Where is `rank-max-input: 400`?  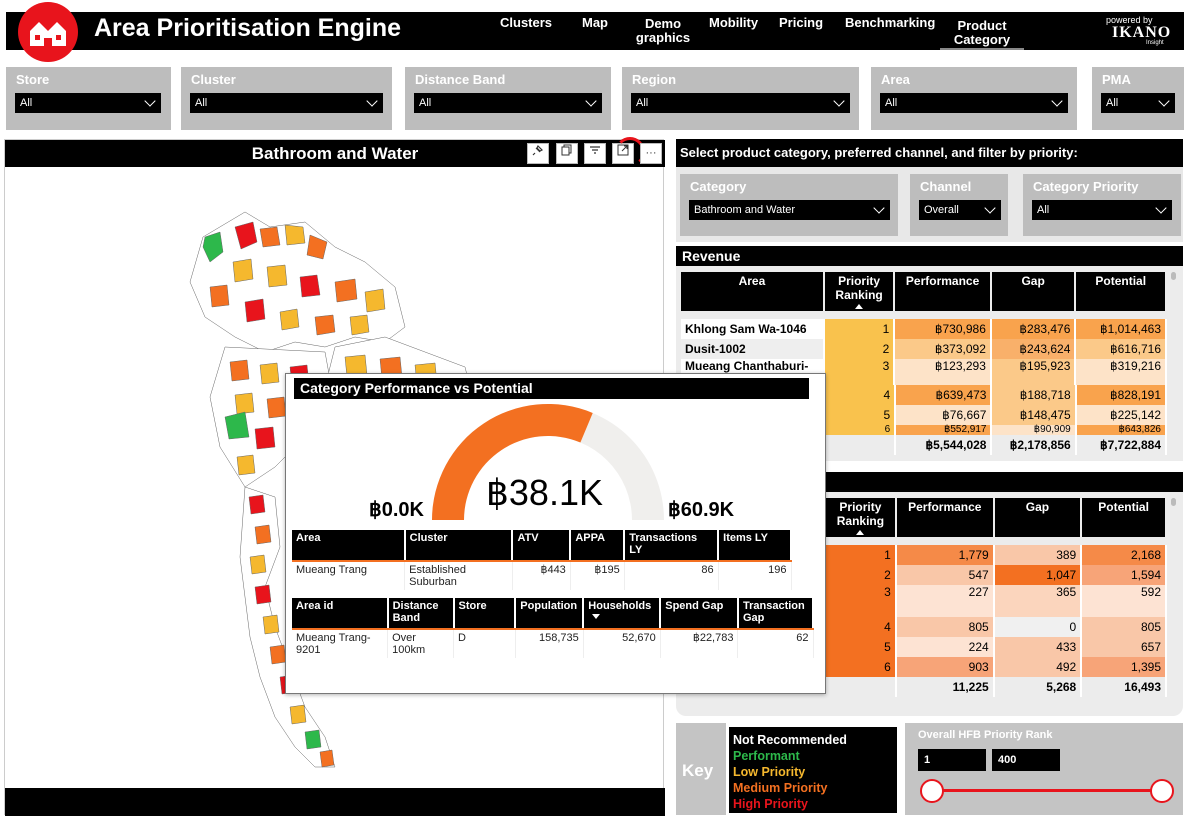 rank-max-input: 400 is located at coordinates (1026, 760).